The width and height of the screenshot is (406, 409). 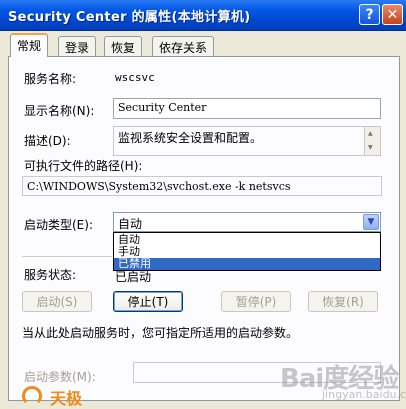 What do you see at coordinates (370, 133) in the screenshot?
I see `scroll-up-icon: ▲` at bounding box center [370, 133].